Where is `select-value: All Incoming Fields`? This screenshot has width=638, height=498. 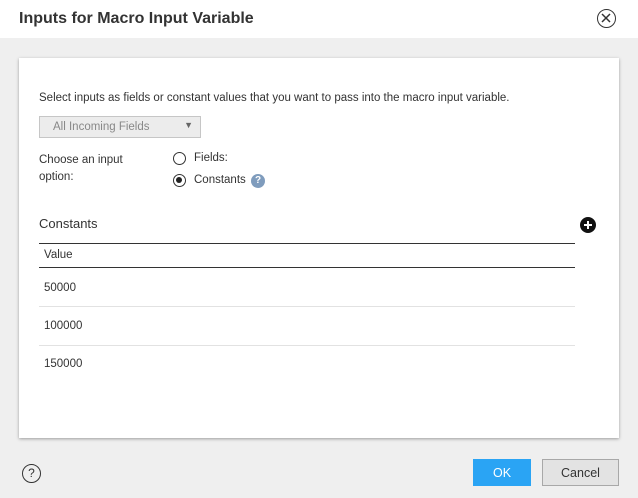 select-value: All Incoming Fields is located at coordinates (101, 127).